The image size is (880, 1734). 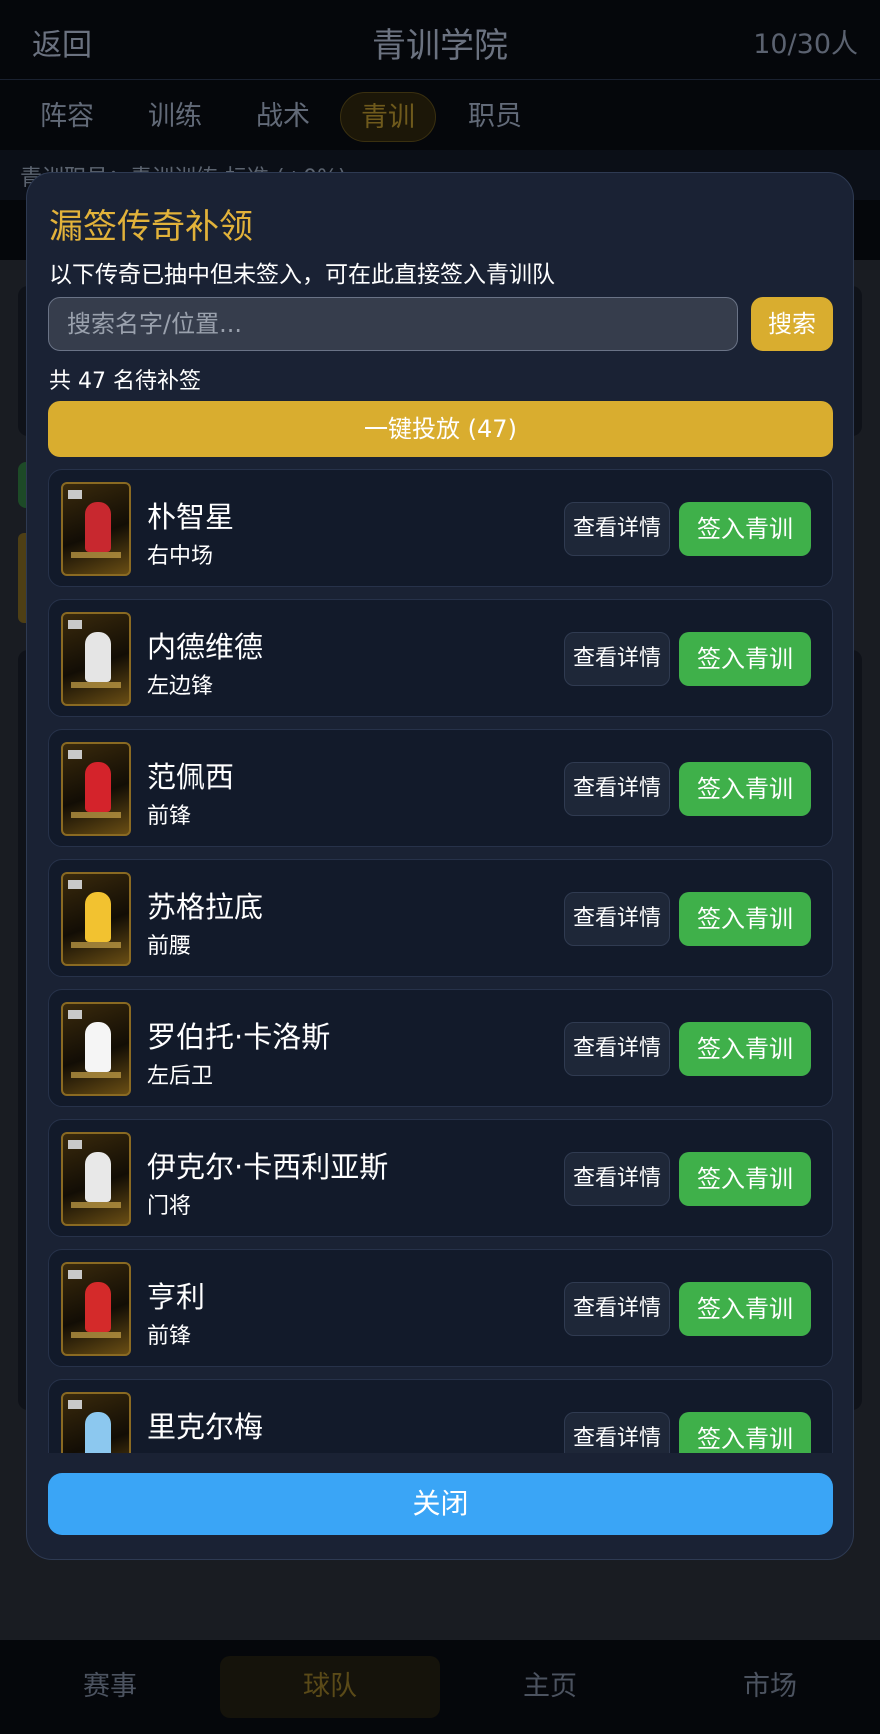 What do you see at coordinates (125, 381) in the screenshot?
I see `pending-count: 共 47 名待补签` at bounding box center [125, 381].